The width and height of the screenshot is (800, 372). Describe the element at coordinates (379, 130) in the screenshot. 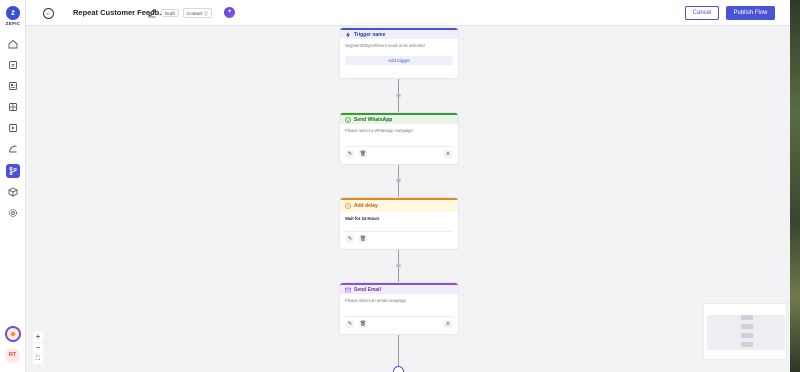

I see `whatsapp-node-description: Please select a Whatsapp campaign` at that location.